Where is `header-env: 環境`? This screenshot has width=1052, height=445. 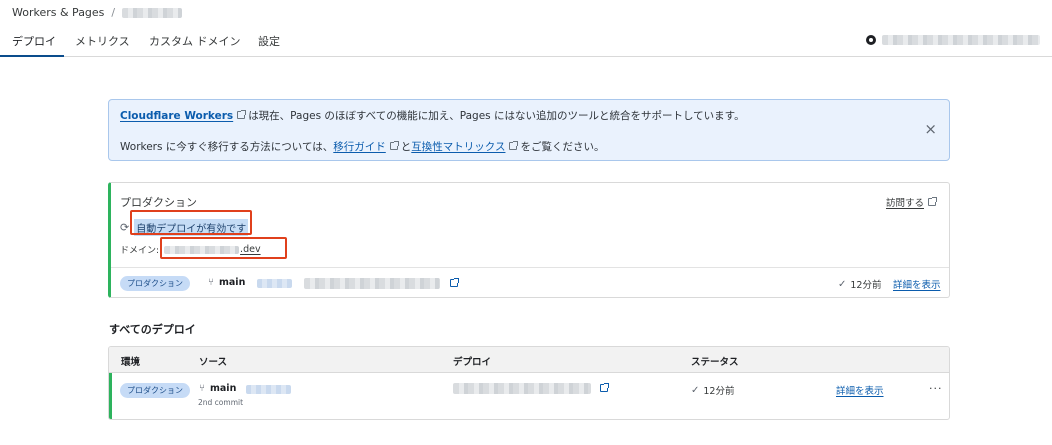 header-env: 環境 is located at coordinates (131, 362).